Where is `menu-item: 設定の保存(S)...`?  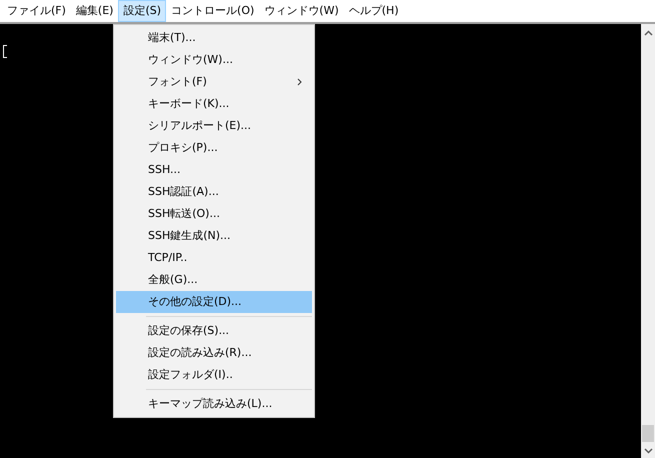 menu-item: 設定の保存(S)... is located at coordinates (214, 331).